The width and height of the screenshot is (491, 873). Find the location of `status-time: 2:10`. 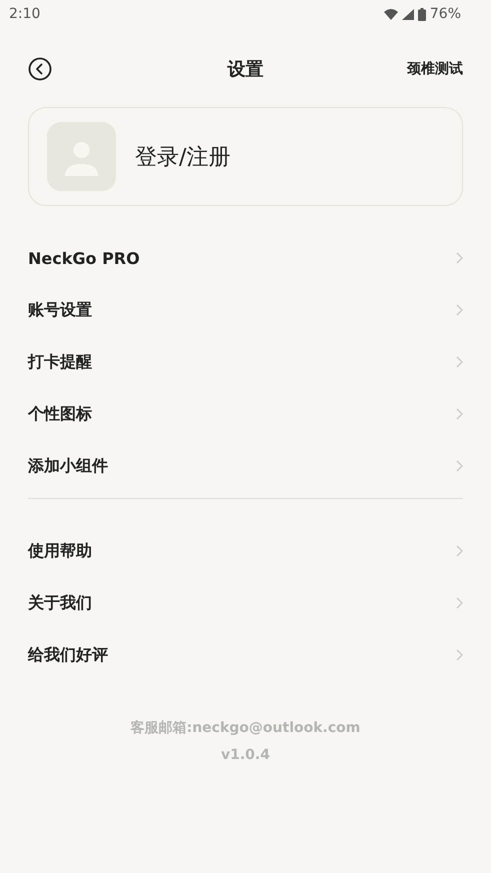

status-time: 2:10 is located at coordinates (24, 14).